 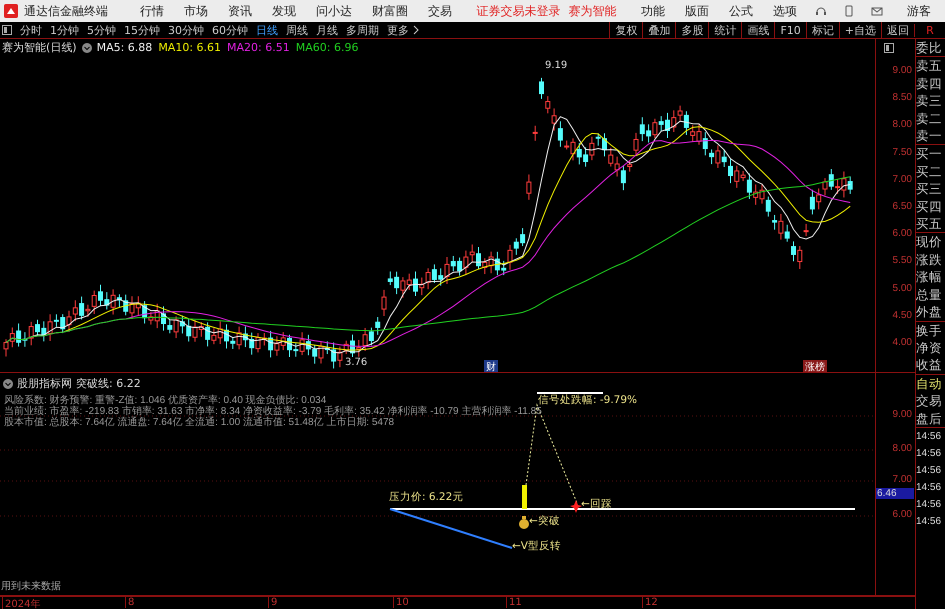 I want to click on menu-item: 选项, so click(x=785, y=11).